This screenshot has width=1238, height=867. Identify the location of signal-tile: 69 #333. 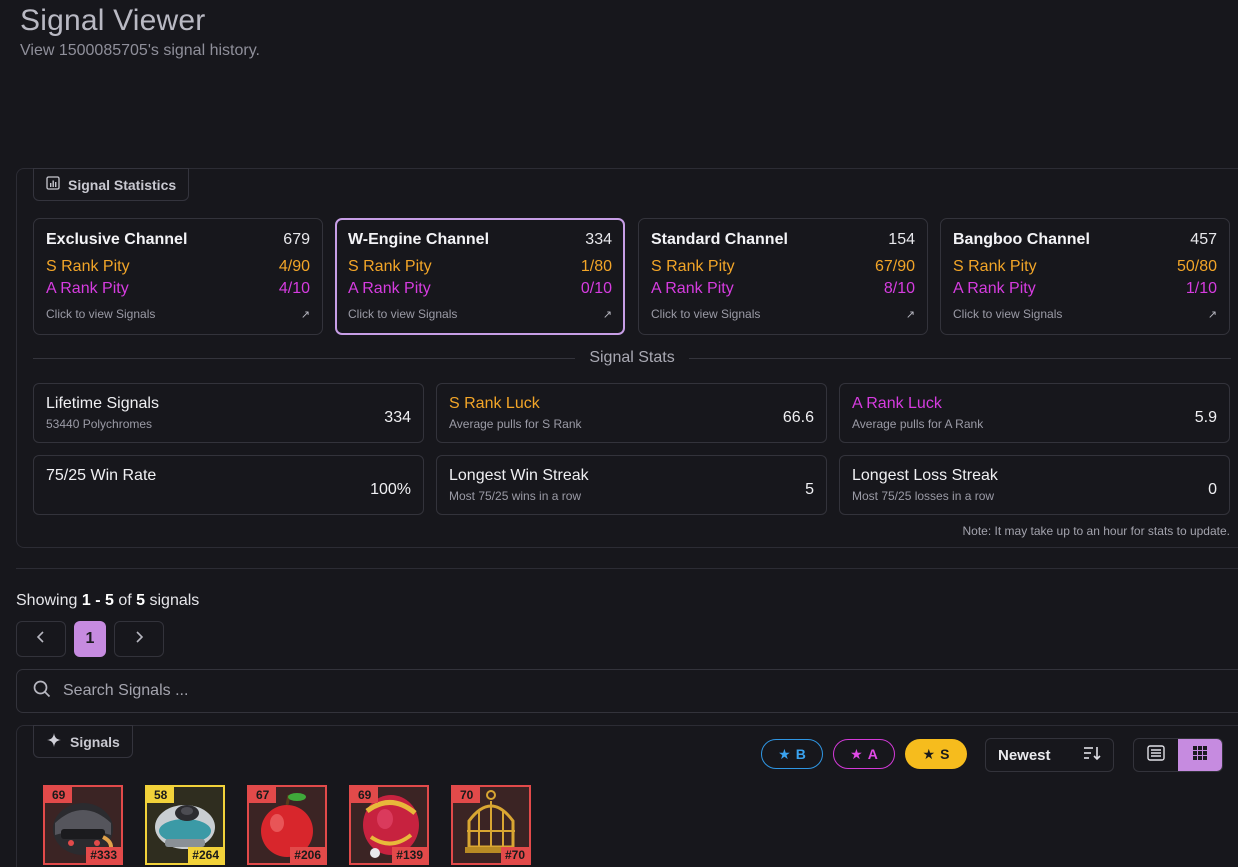
(83, 825).